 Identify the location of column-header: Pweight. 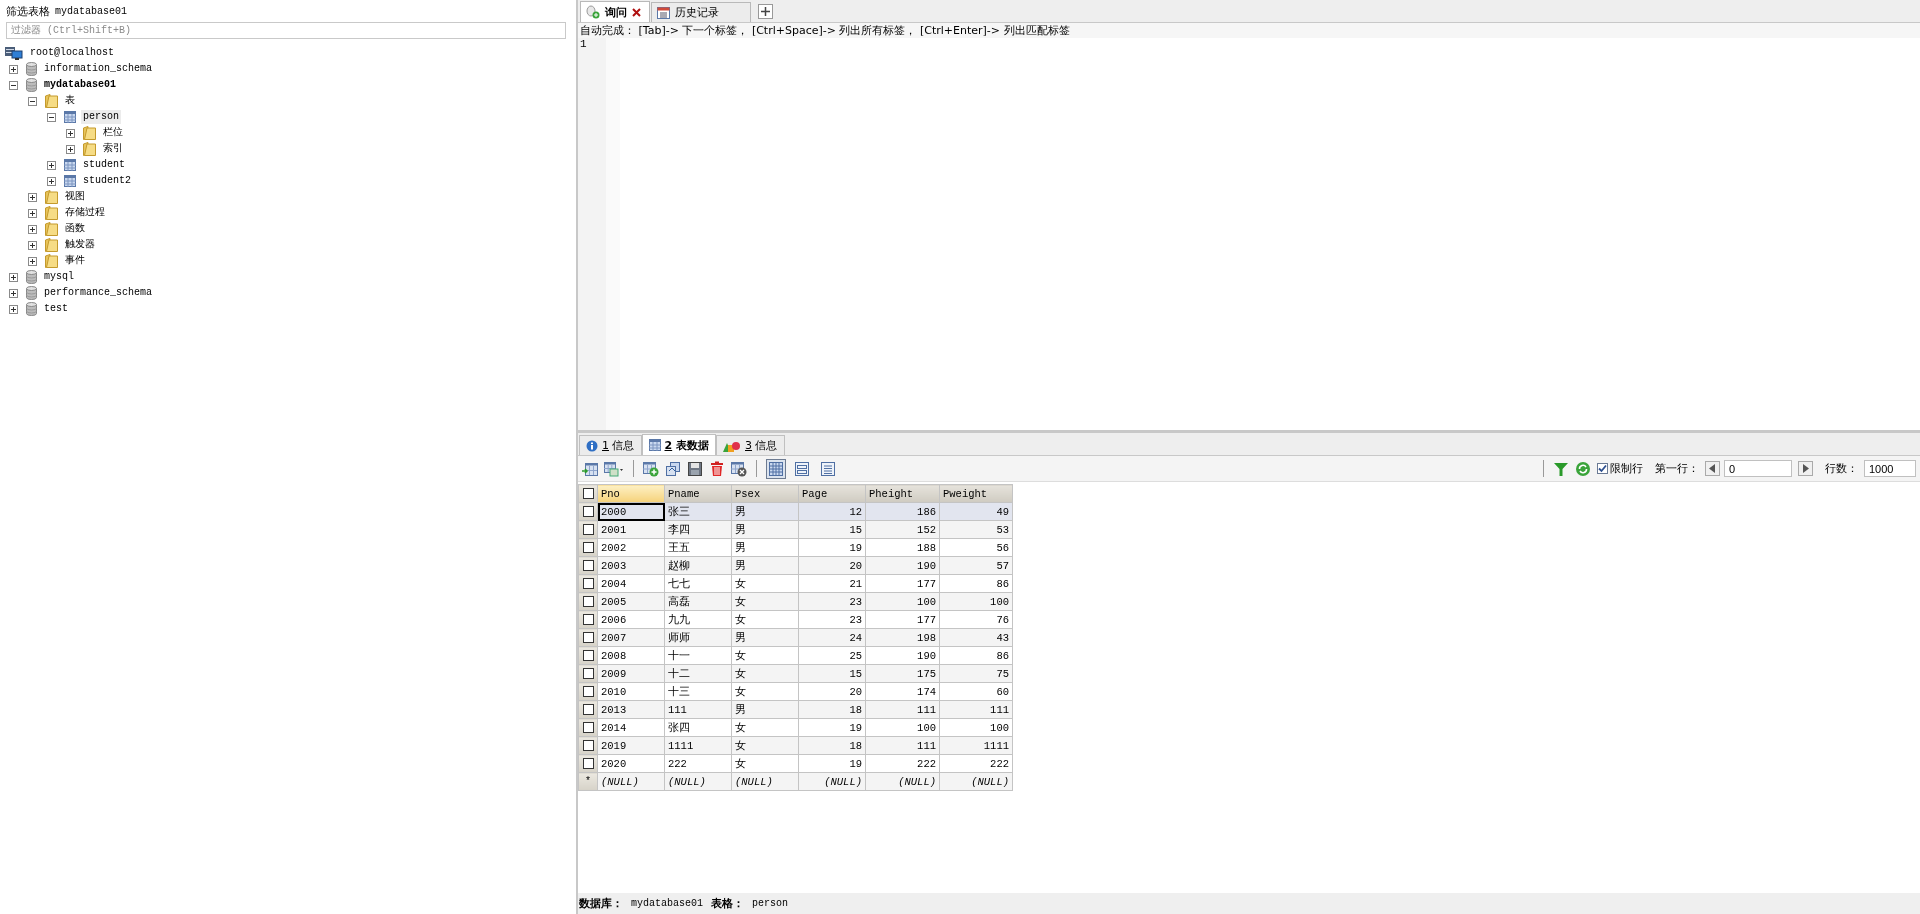
(976, 493).